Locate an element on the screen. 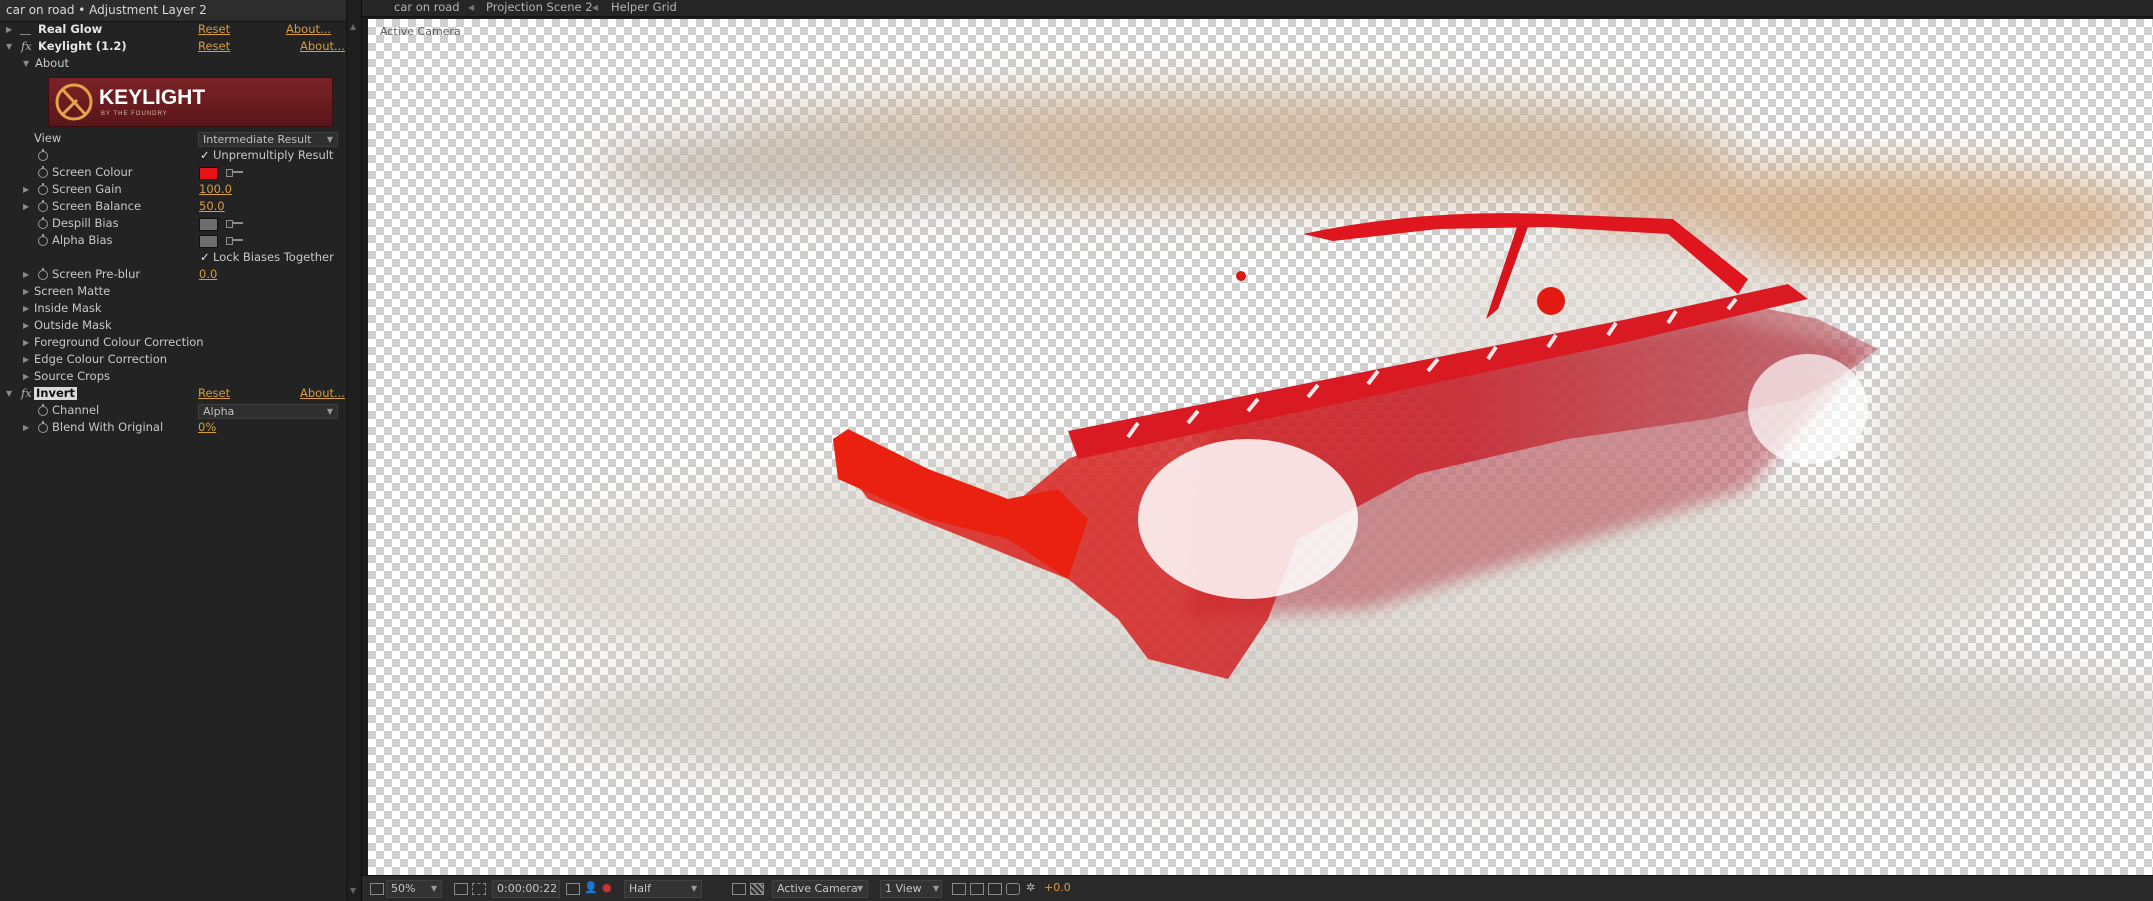 This screenshot has height=901, width=2153. screen-gain-value: 100.0 is located at coordinates (215, 189).